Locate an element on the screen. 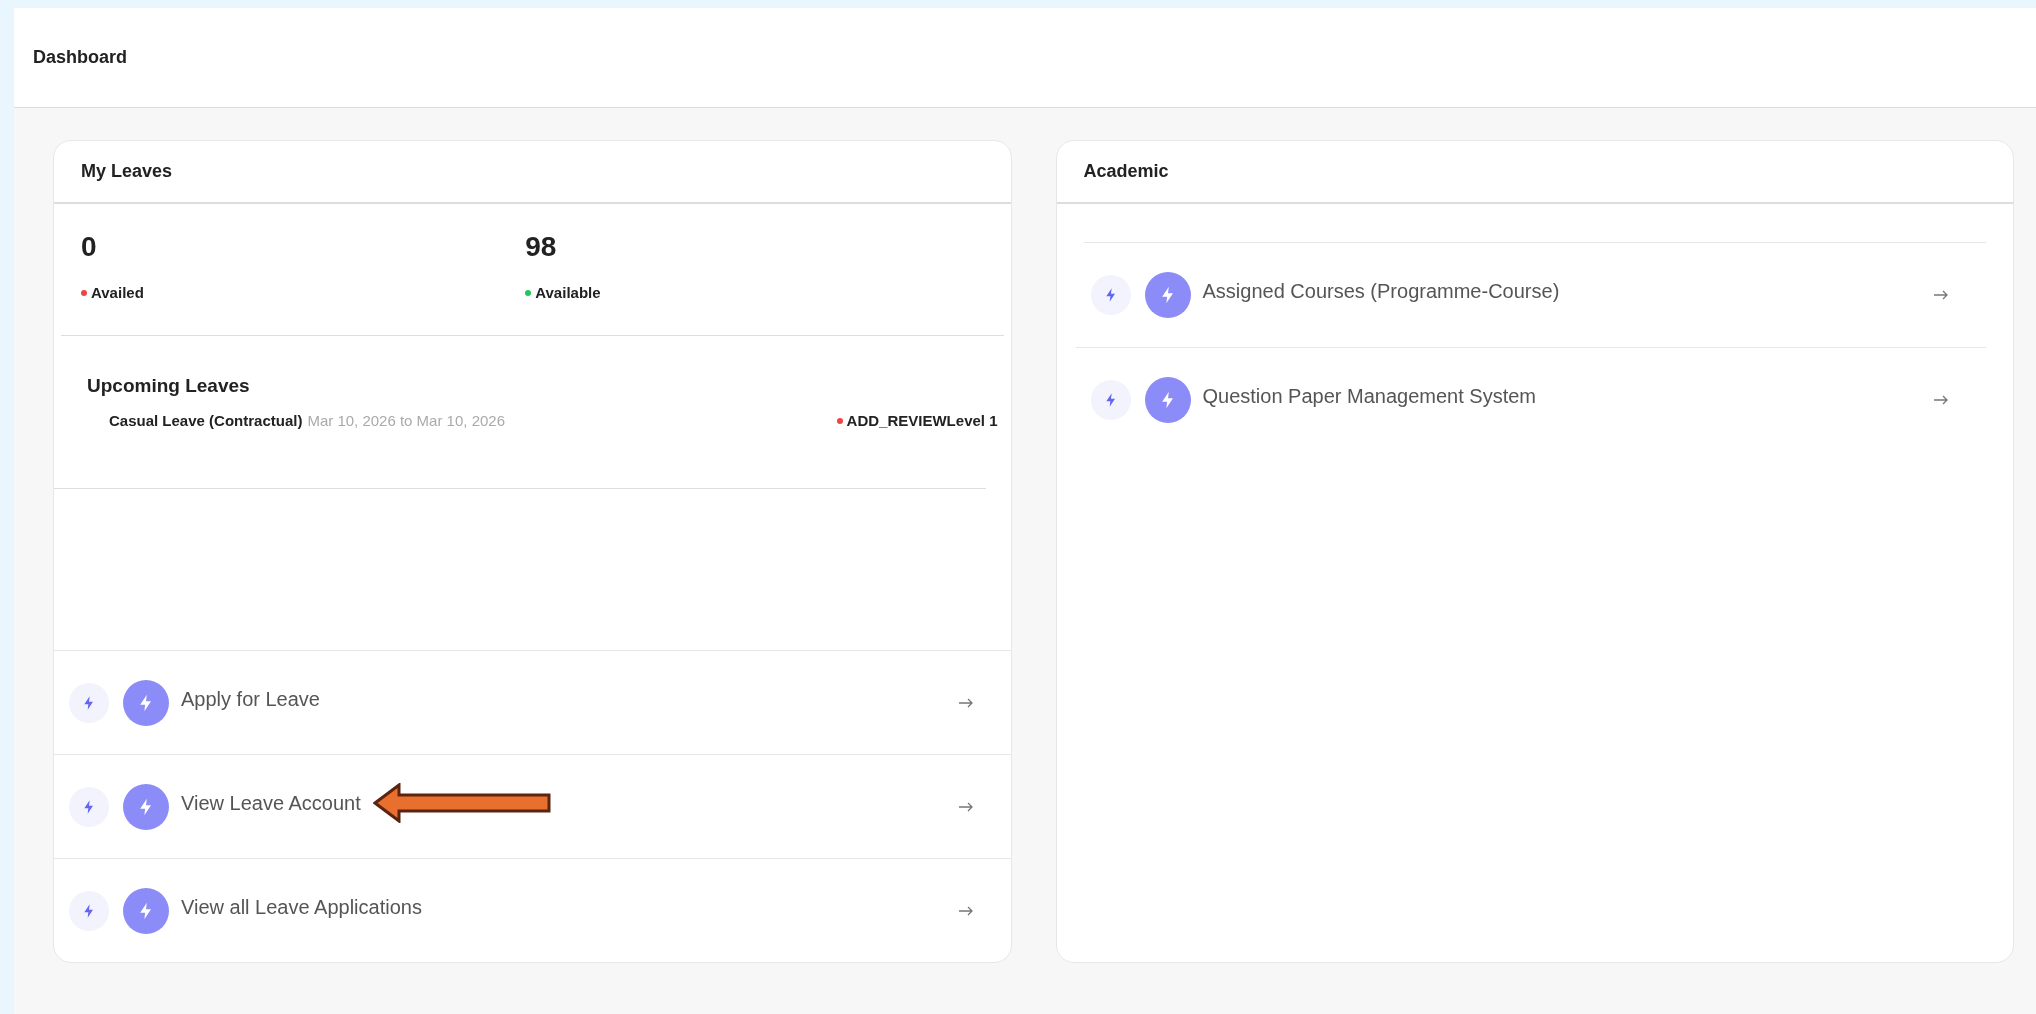 Image resolution: width=2036 pixels, height=1014 pixels. link-text: Question Paper Management System is located at coordinates (1369, 395).